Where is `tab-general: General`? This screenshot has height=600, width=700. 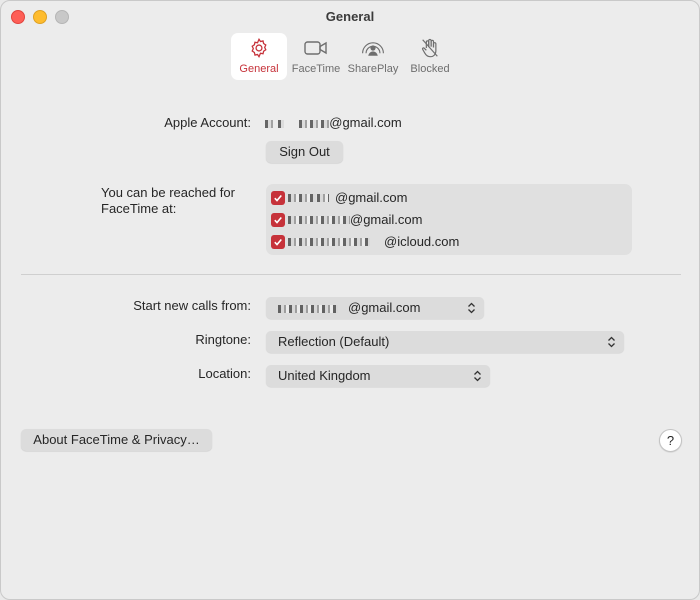 tab-general: General is located at coordinates (259, 56).